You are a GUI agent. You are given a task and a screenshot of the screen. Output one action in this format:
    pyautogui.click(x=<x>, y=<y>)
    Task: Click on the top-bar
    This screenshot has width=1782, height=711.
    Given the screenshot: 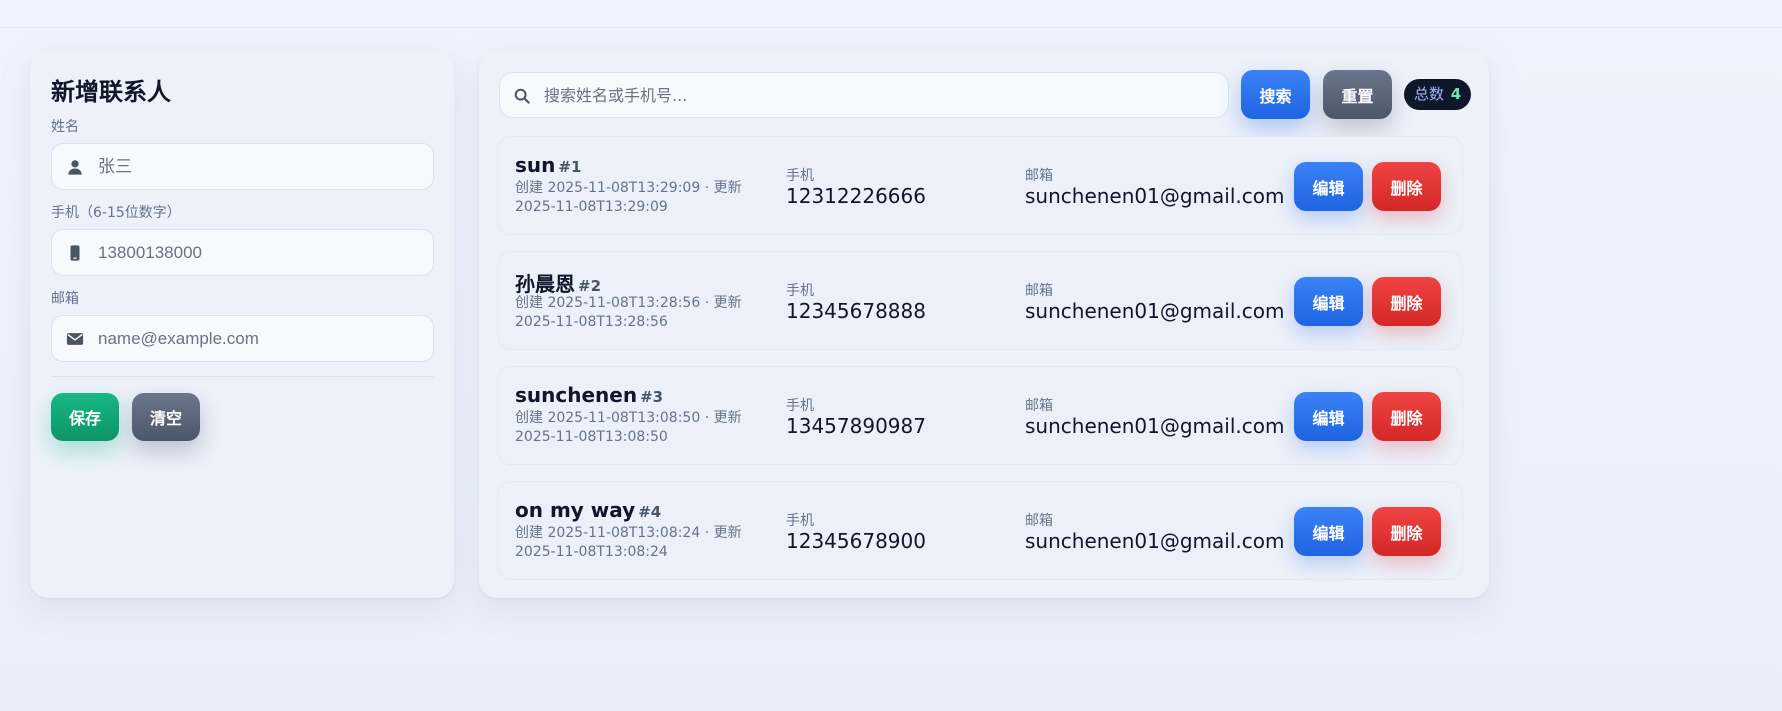 What is the action you would take?
    pyautogui.click(x=891, y=14)
    